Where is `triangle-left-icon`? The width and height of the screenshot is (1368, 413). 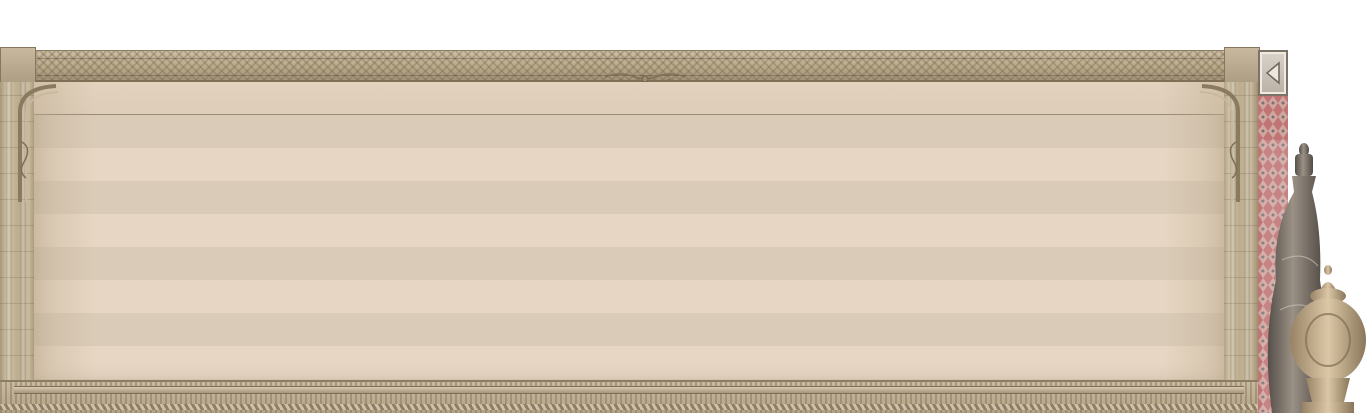 triangle-left-icon is located at coordinates (1272, 73).